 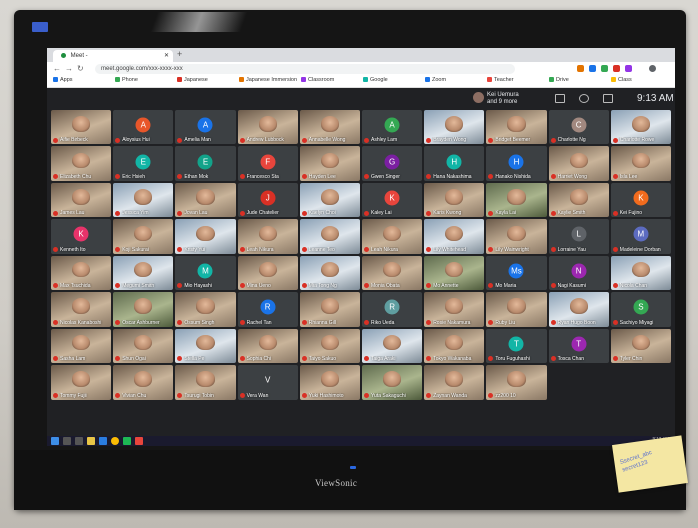 What do you see at coordinates (205, 346) in the screenshot?
I see `participant-tile: Stella Pe` at bounding box center [205, 346].